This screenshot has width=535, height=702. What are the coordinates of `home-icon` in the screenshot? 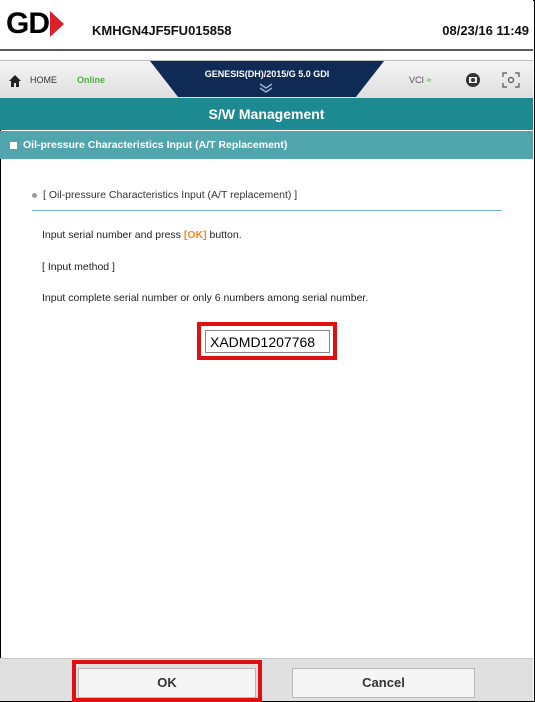 It's located at (15, 81).